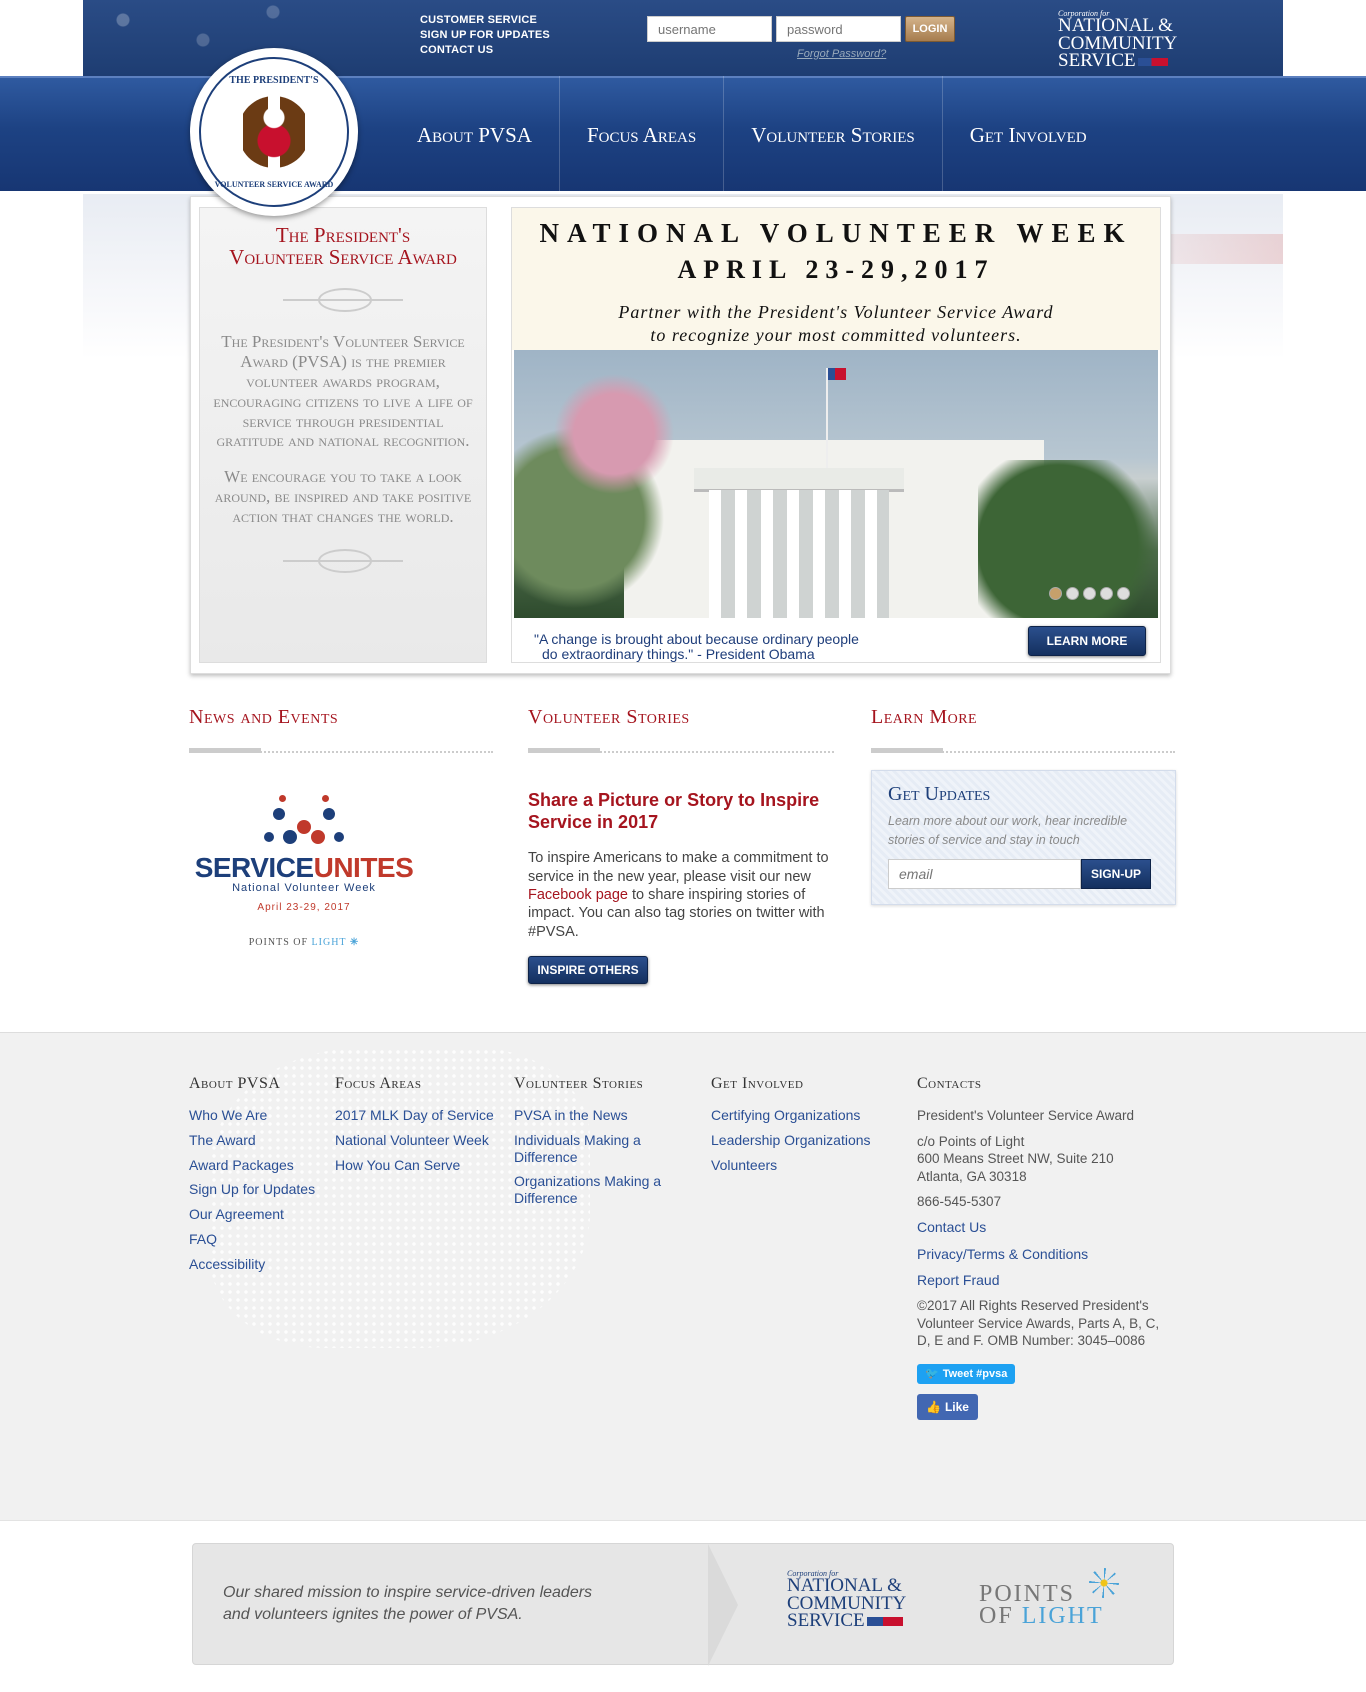 This screenshot has height=1692, width=1366. Describe the element at coordinates (343, 235) in the screenshot. I see `intro-title-line1: The President's` at that location.